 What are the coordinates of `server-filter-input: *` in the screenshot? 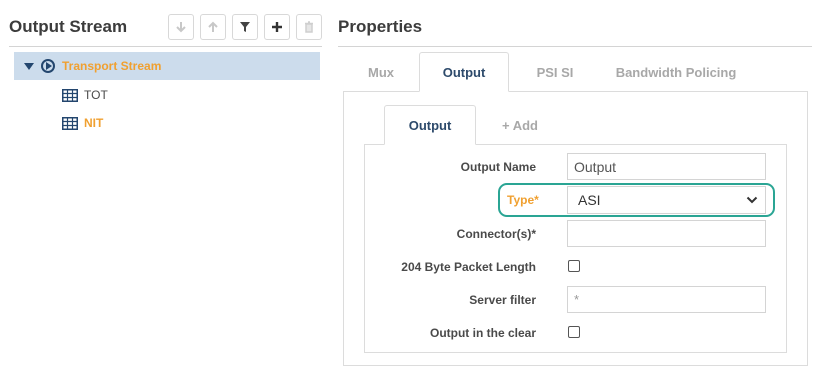 It's located at (666, 299).